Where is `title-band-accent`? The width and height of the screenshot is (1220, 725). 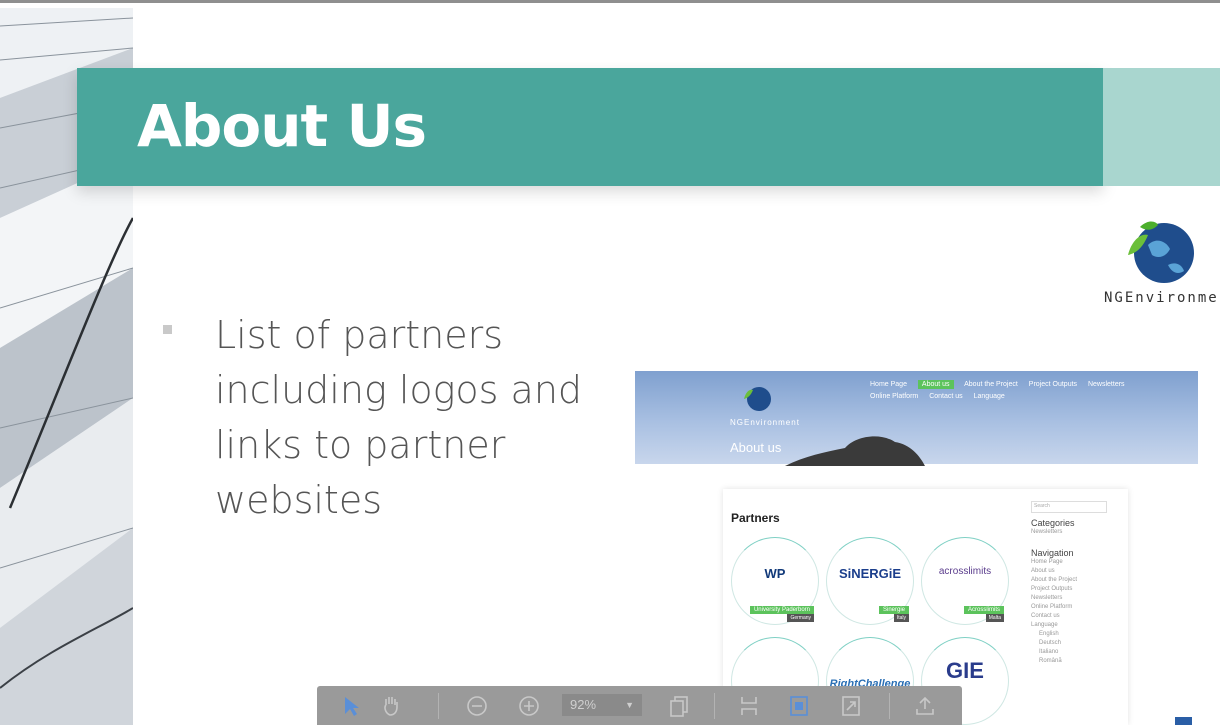
title-band-accent is located at coordinates (1161, 127).